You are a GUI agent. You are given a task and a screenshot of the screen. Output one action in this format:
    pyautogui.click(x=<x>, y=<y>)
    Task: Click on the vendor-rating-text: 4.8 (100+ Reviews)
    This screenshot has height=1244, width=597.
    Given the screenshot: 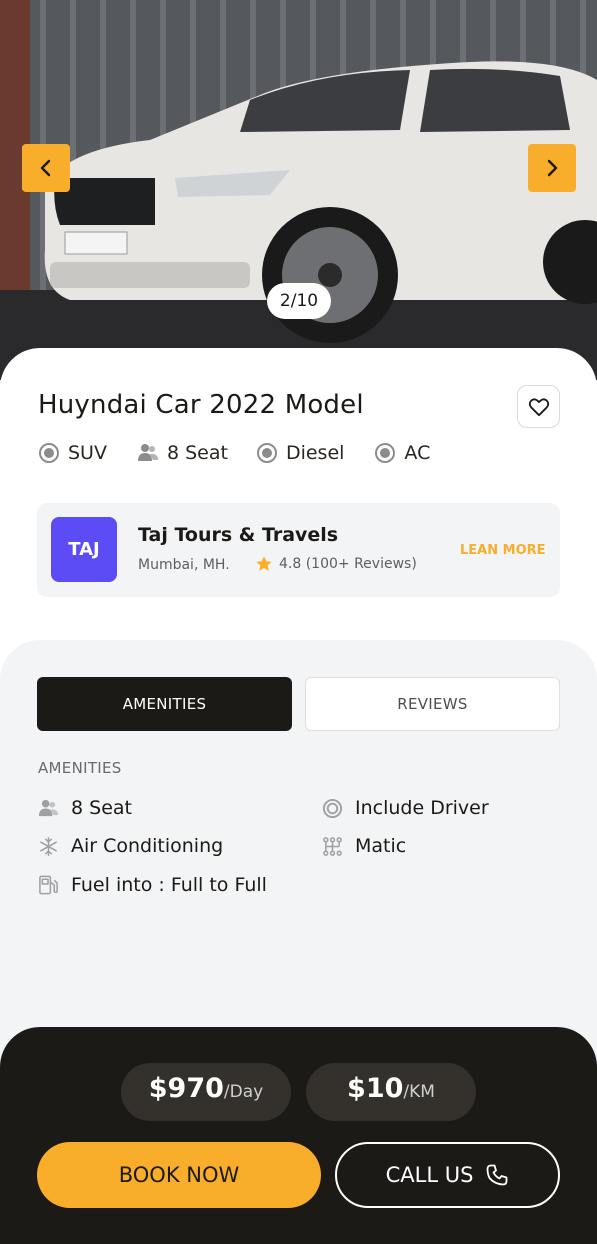 What is the action you would take?
    pyautogui.click(x=348, y=564)
    